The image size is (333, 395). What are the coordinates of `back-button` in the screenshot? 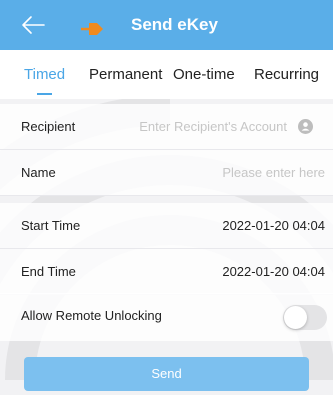 It's located at (33, 25).